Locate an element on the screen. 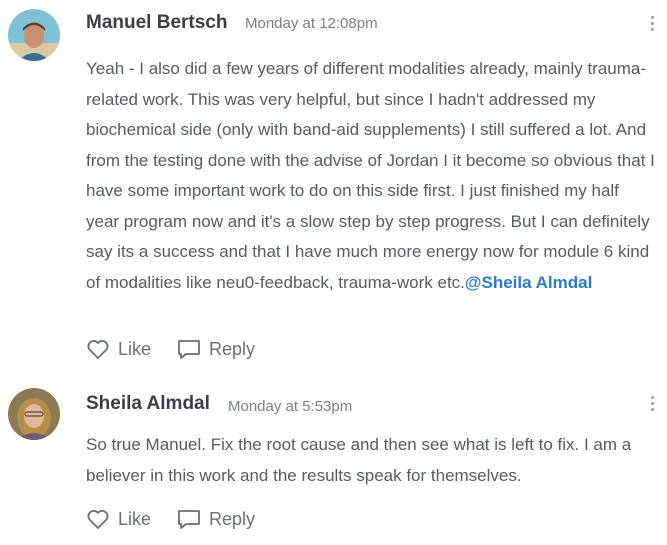  comment-timestamp: Monday at 12:08pm is located at coordinates (311, 23).